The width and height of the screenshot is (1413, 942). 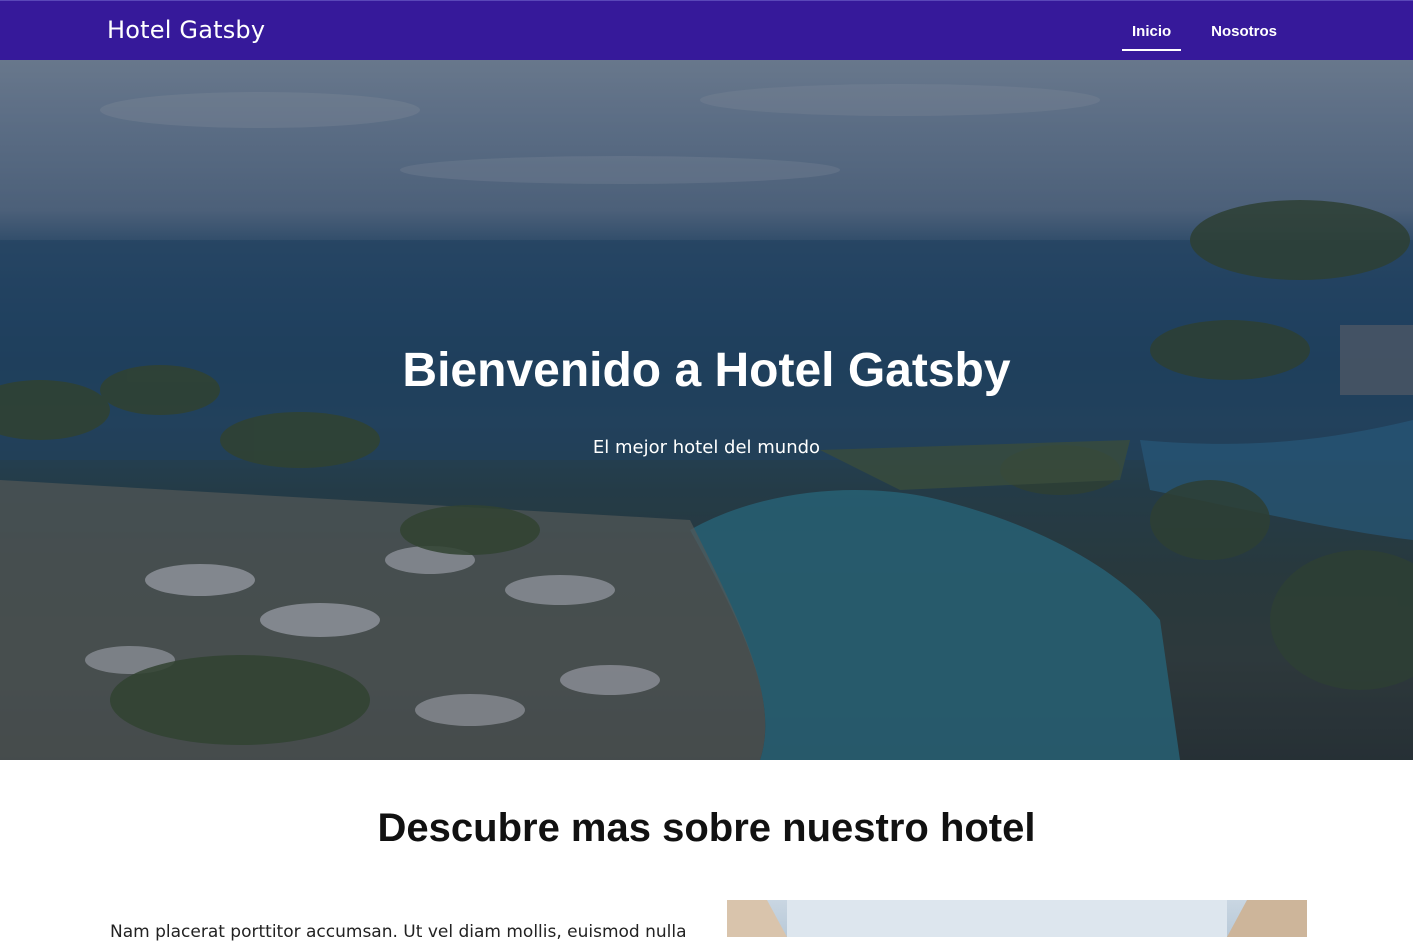 What do you see at coordinates (706, 828) in the screenshot?
I see `about-section-title: Descubre mas sobre nuestro hotel` at bounding box center [706, 828].